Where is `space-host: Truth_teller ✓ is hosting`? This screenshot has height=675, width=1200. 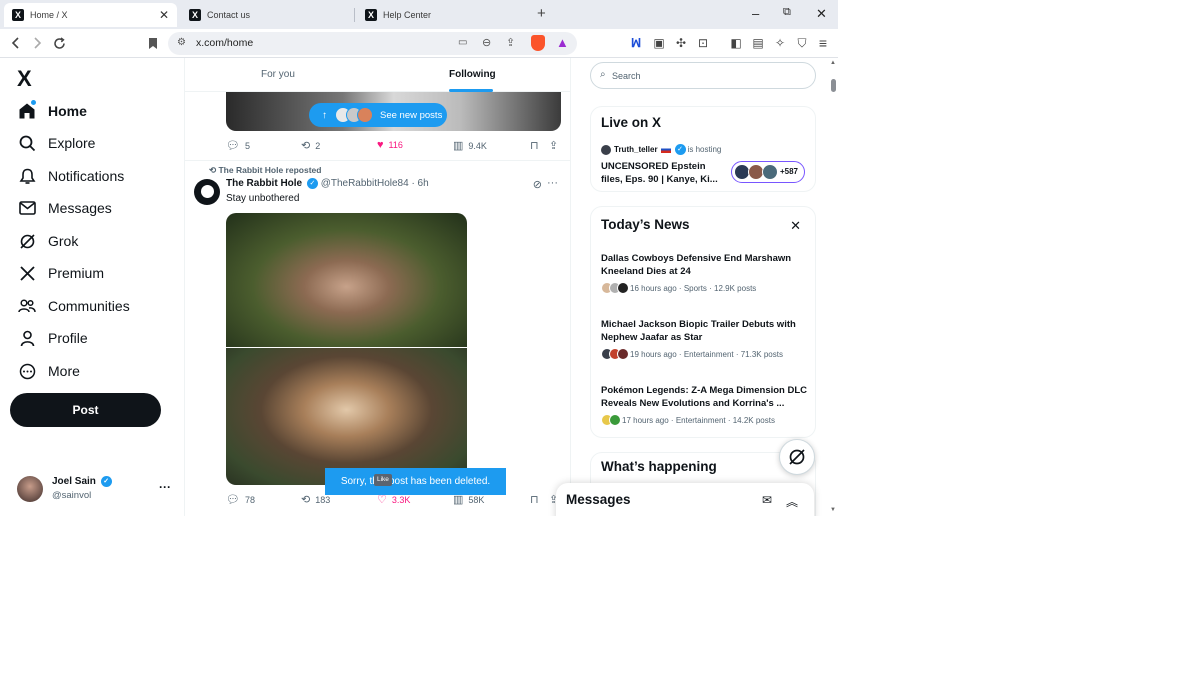 space-host: Truth_teller ✓ is hosting is located at coordinates (661, 149).